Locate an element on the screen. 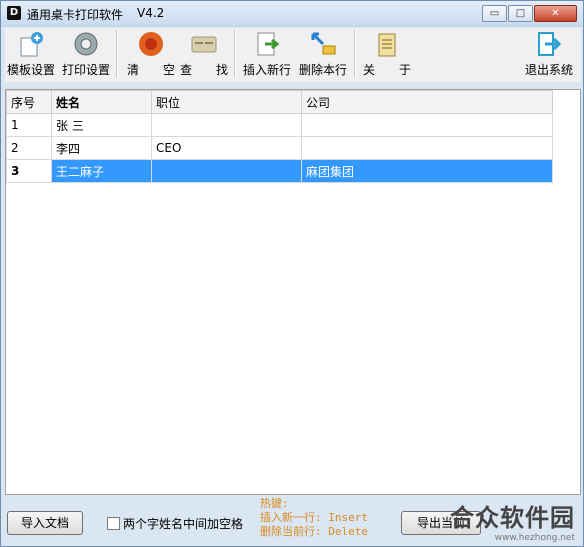  maximize-button: □ is located at coordinates (520, 13).